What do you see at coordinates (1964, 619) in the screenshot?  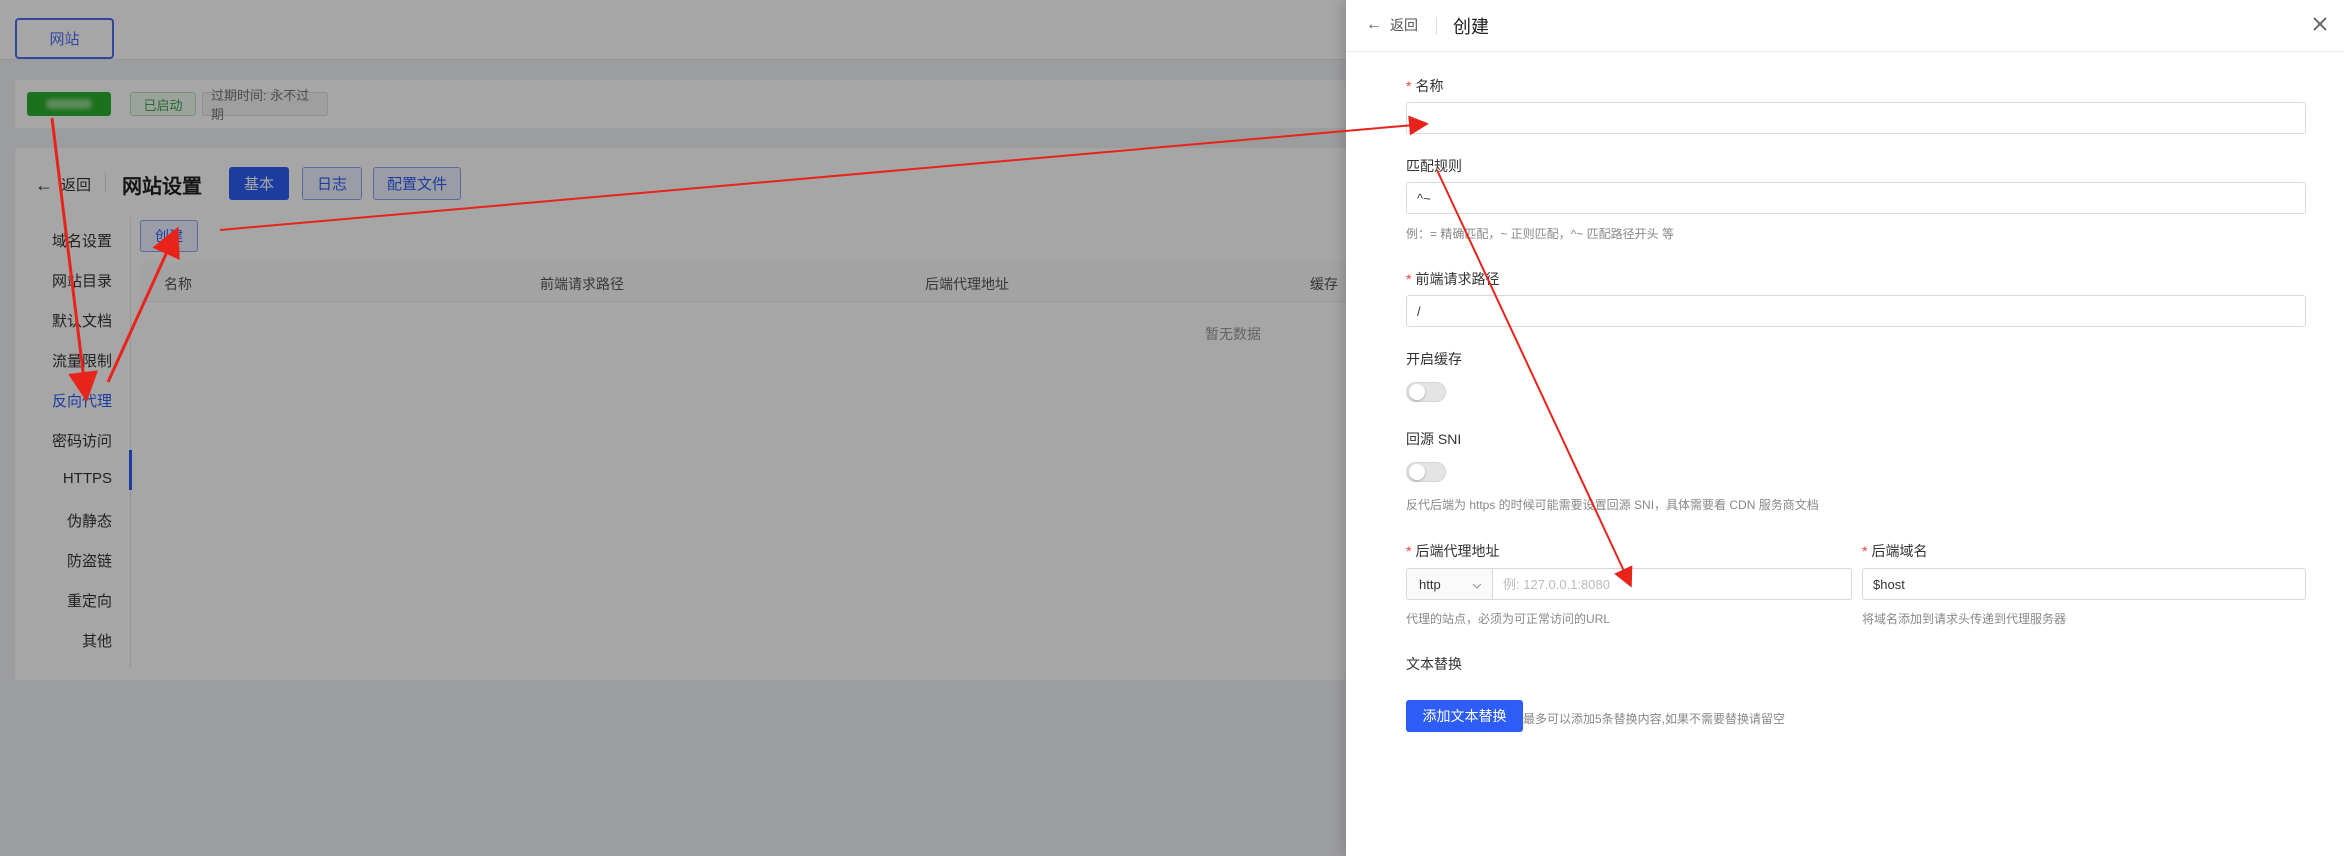 I see `backend-host-help: 将域名添加到请求头传递到代理服务器` at bounding box center [1964, 619].